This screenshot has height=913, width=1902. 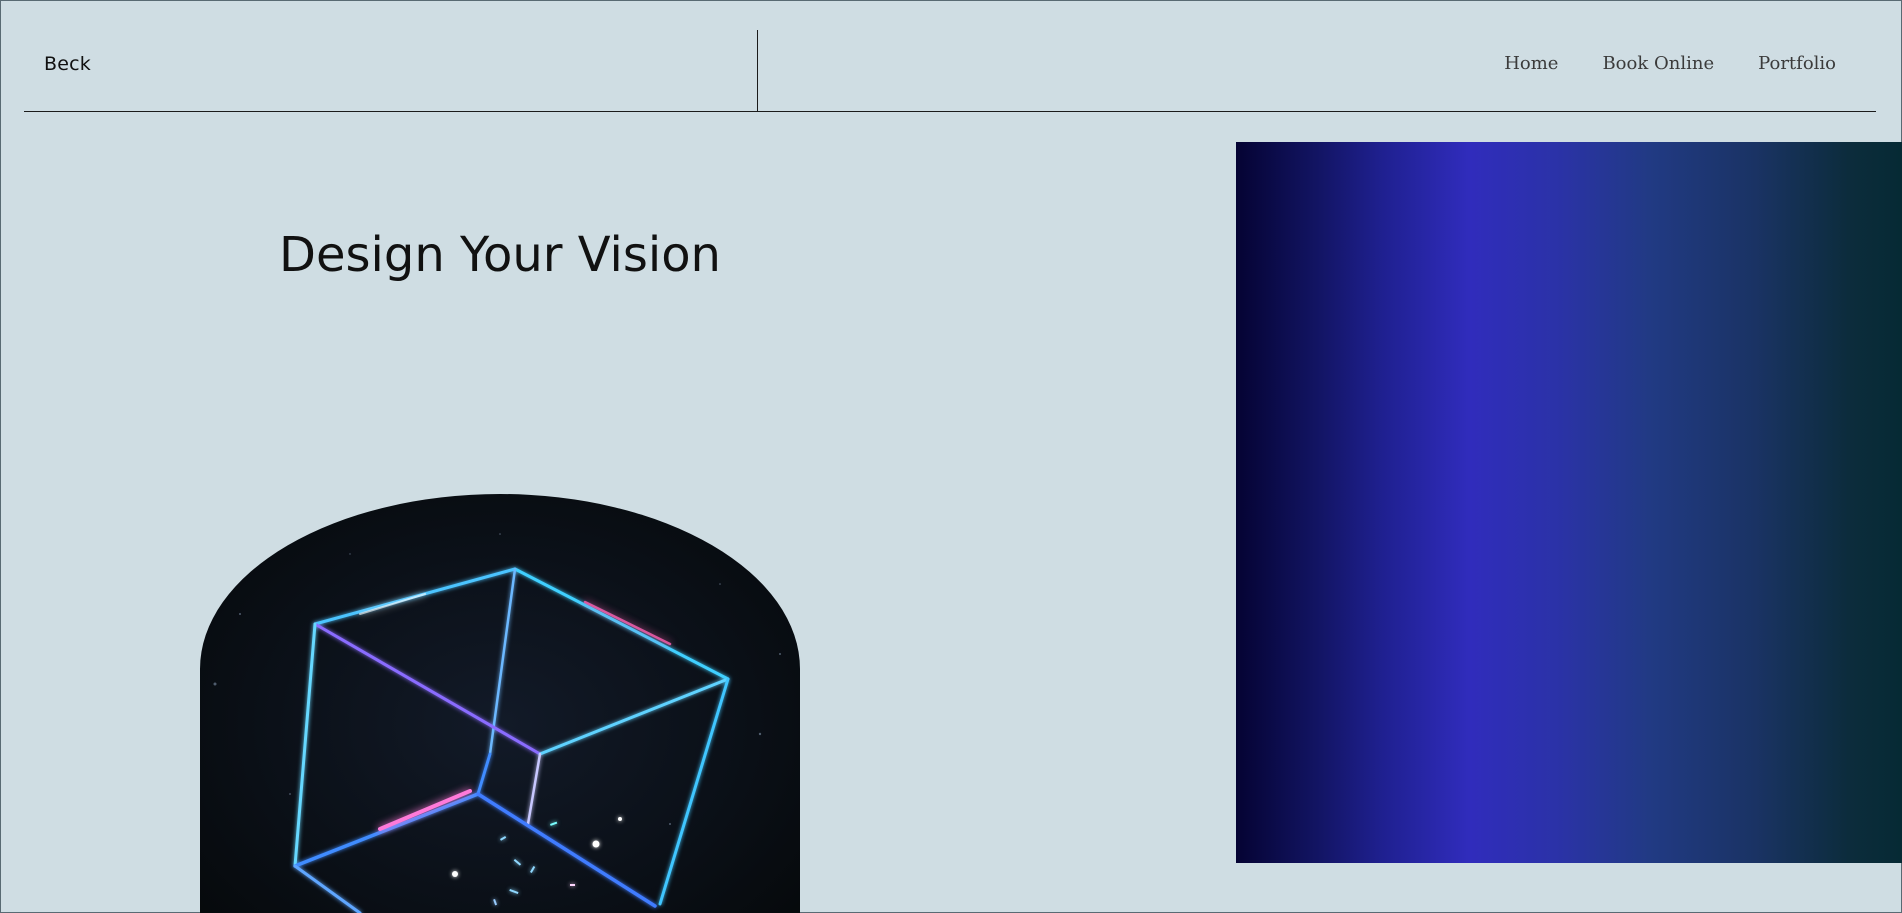 I want to click on main-nav: Home Book Online Portfolio, so click(x=1670, y=63).